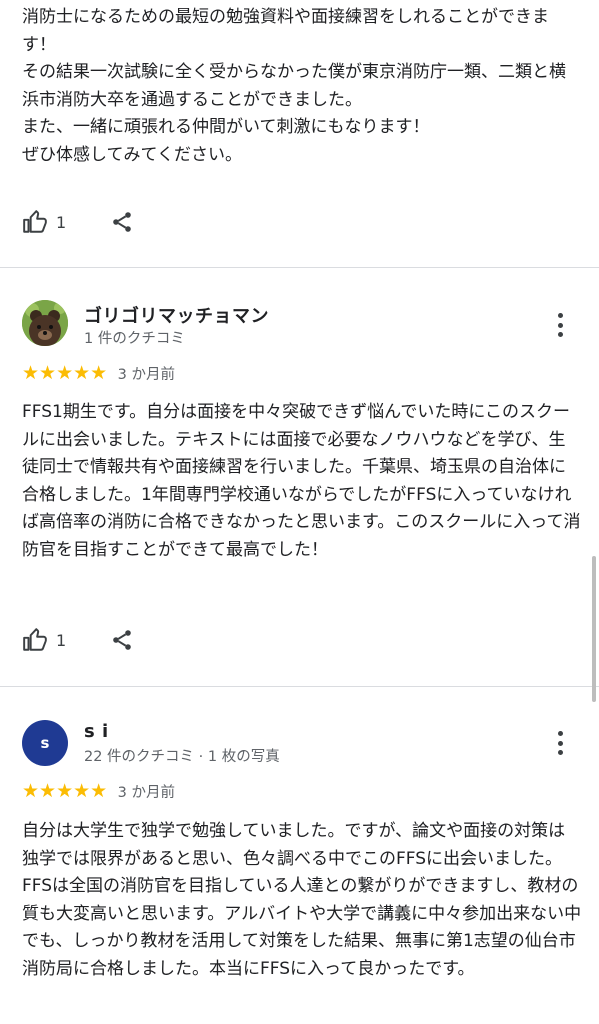 This screenshot has width=599, height=1024. I want to click on avatar, so click(45, 323).